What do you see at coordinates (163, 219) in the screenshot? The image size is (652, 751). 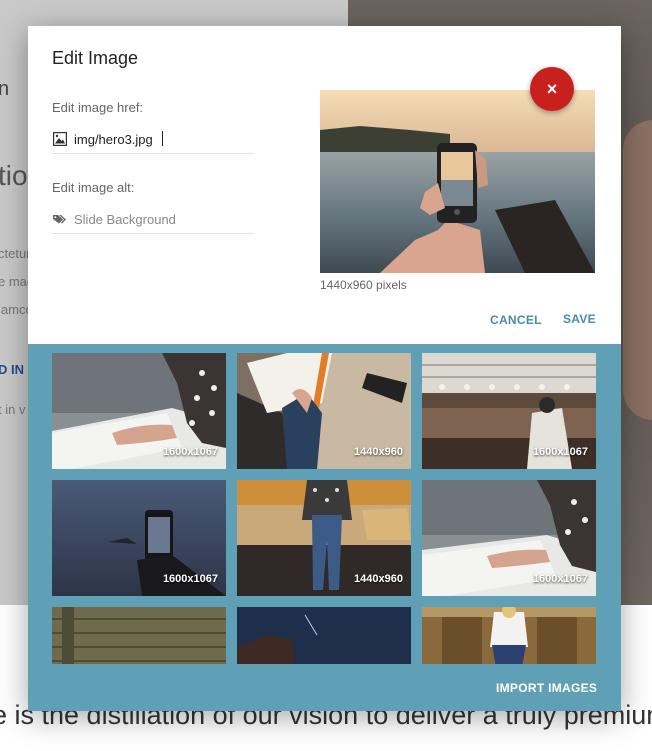 I see `alt-input` at bounding box center [163, 219].